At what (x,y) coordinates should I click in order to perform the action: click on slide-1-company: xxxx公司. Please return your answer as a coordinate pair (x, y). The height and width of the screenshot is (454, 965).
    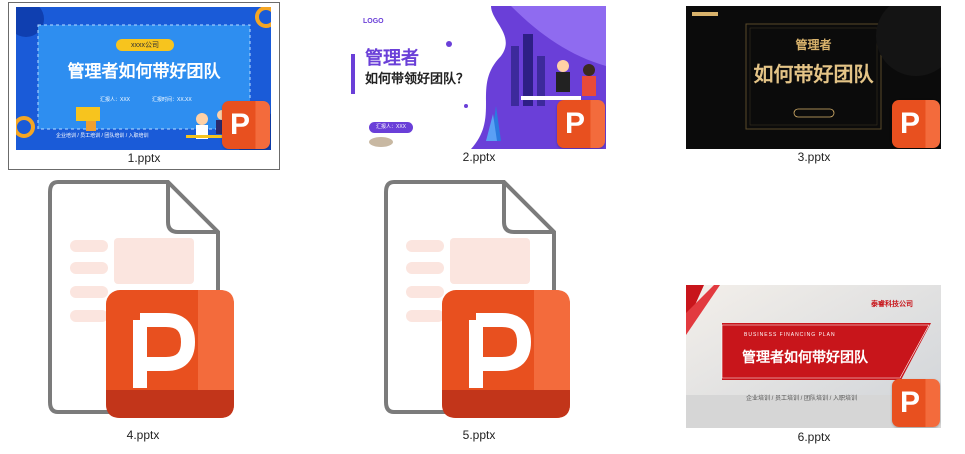
    Looking at the image, I should click on (145, 45).